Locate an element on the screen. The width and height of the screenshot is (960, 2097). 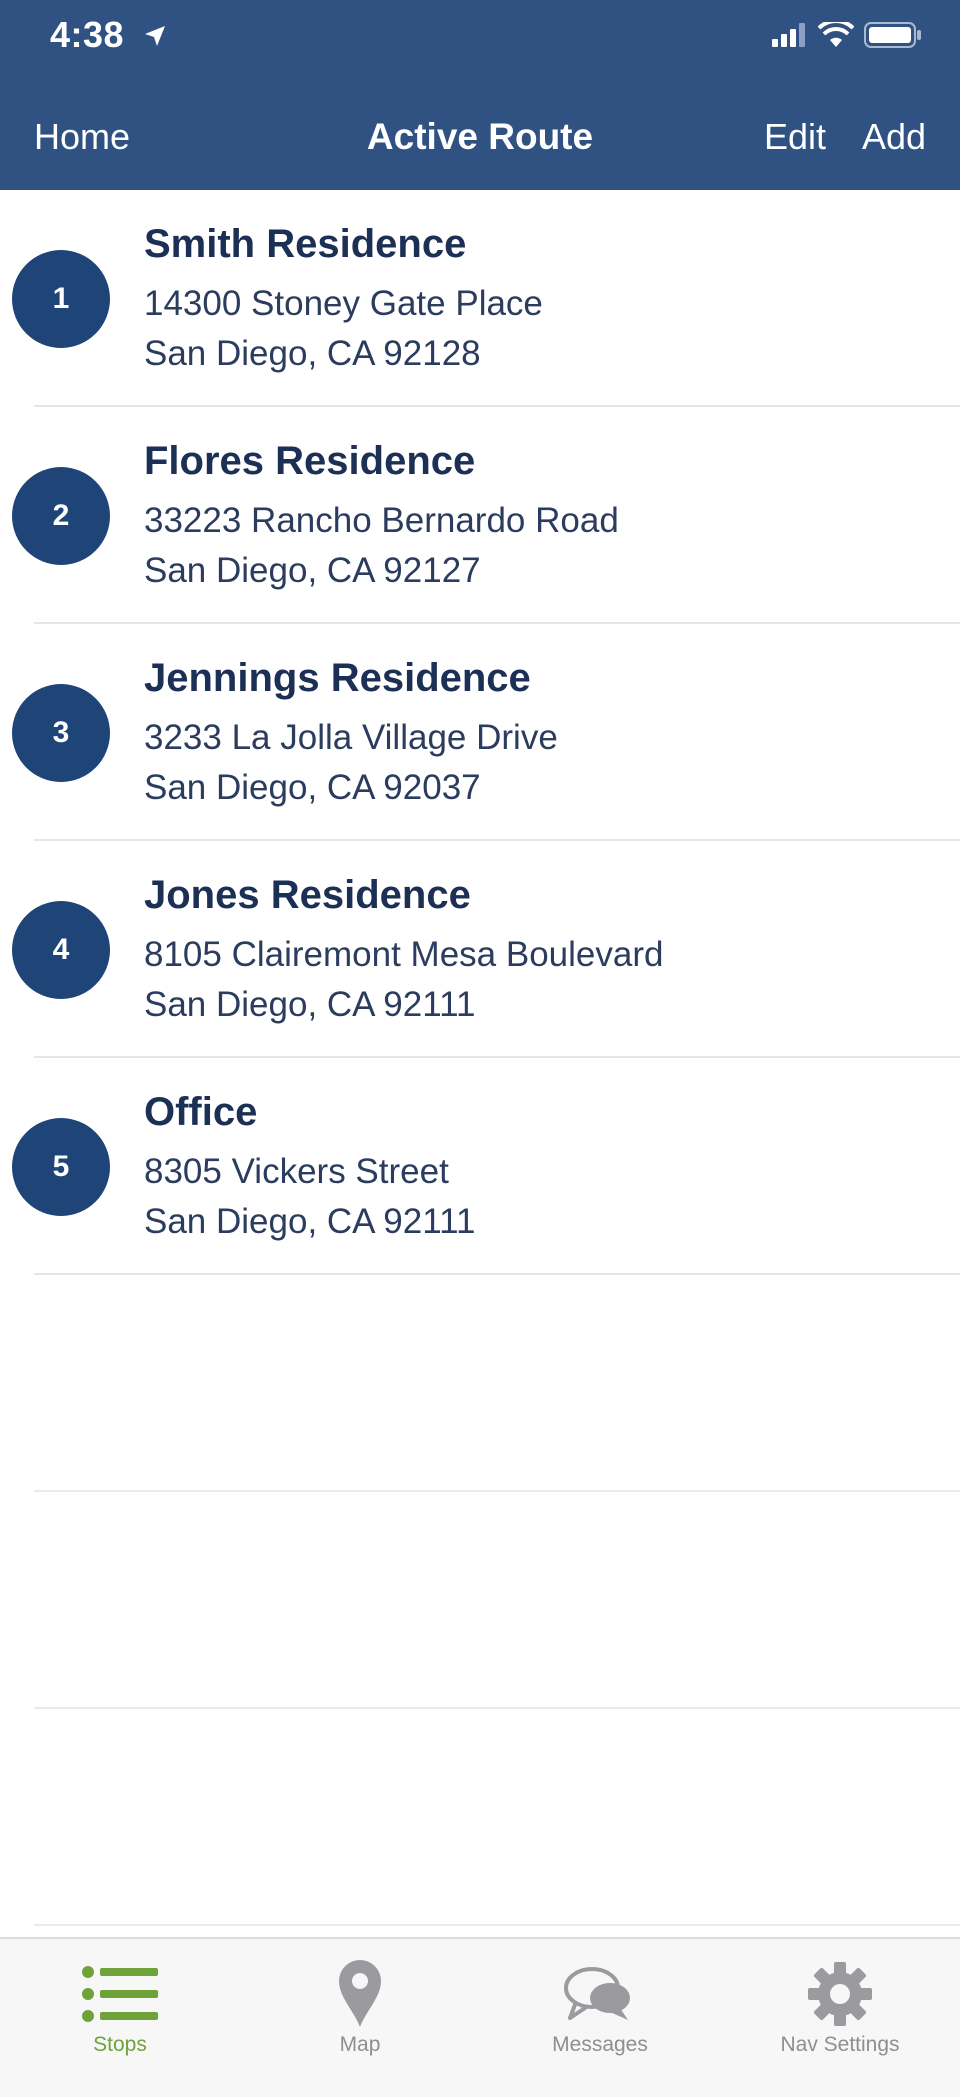
stop-number-badge: 1 is located at coordinates (61, 299).